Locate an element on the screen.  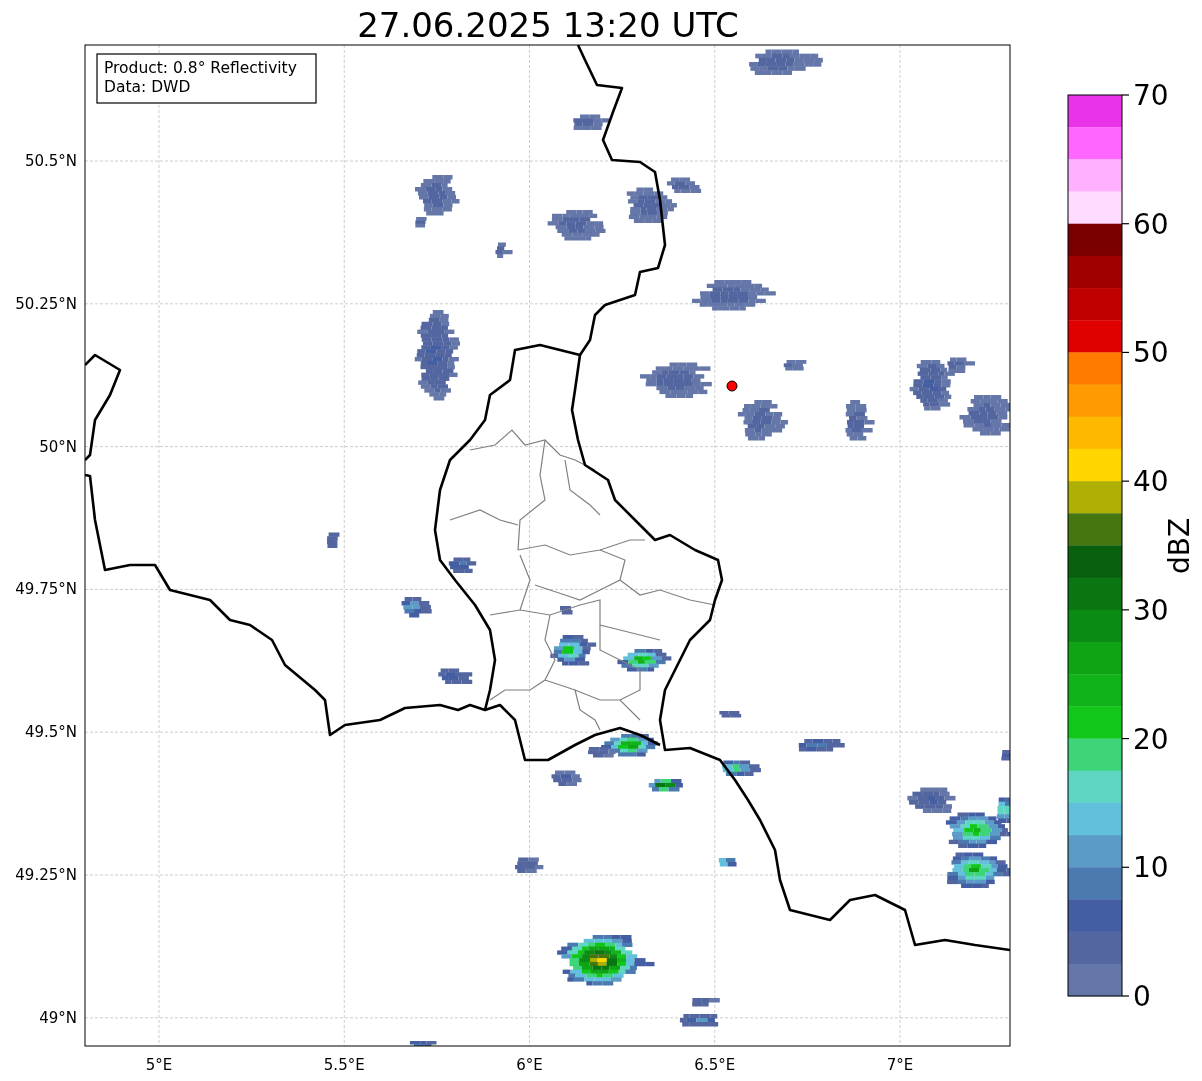
latitude-label: 50°N is located at coordinates (58, 446).